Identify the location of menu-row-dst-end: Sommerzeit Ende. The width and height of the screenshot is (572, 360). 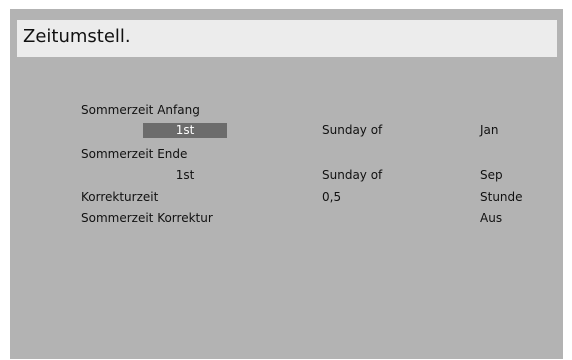
(286, 154).